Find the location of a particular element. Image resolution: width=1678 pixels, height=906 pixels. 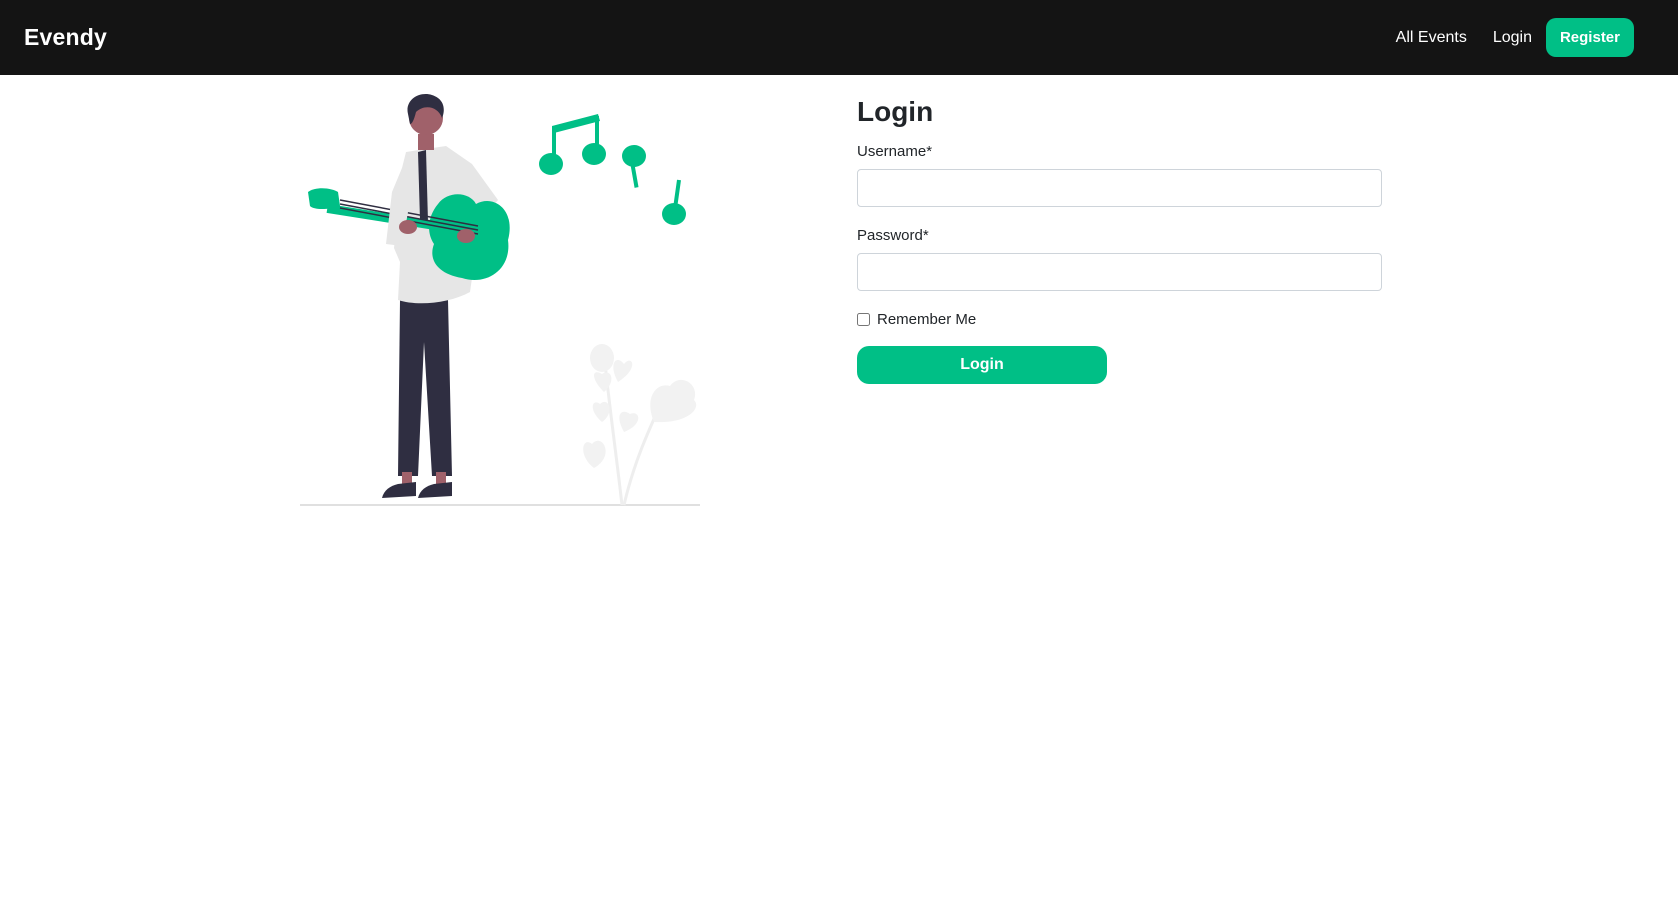

plant-icon is located at coordinates (640, 425).